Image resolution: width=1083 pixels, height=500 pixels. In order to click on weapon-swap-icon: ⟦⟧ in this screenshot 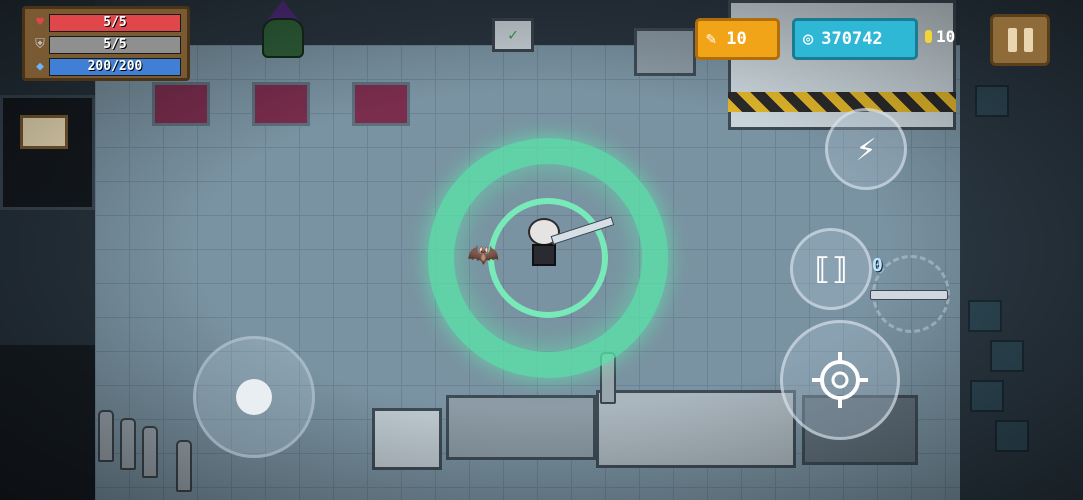, I will do `click(831, 269)`.